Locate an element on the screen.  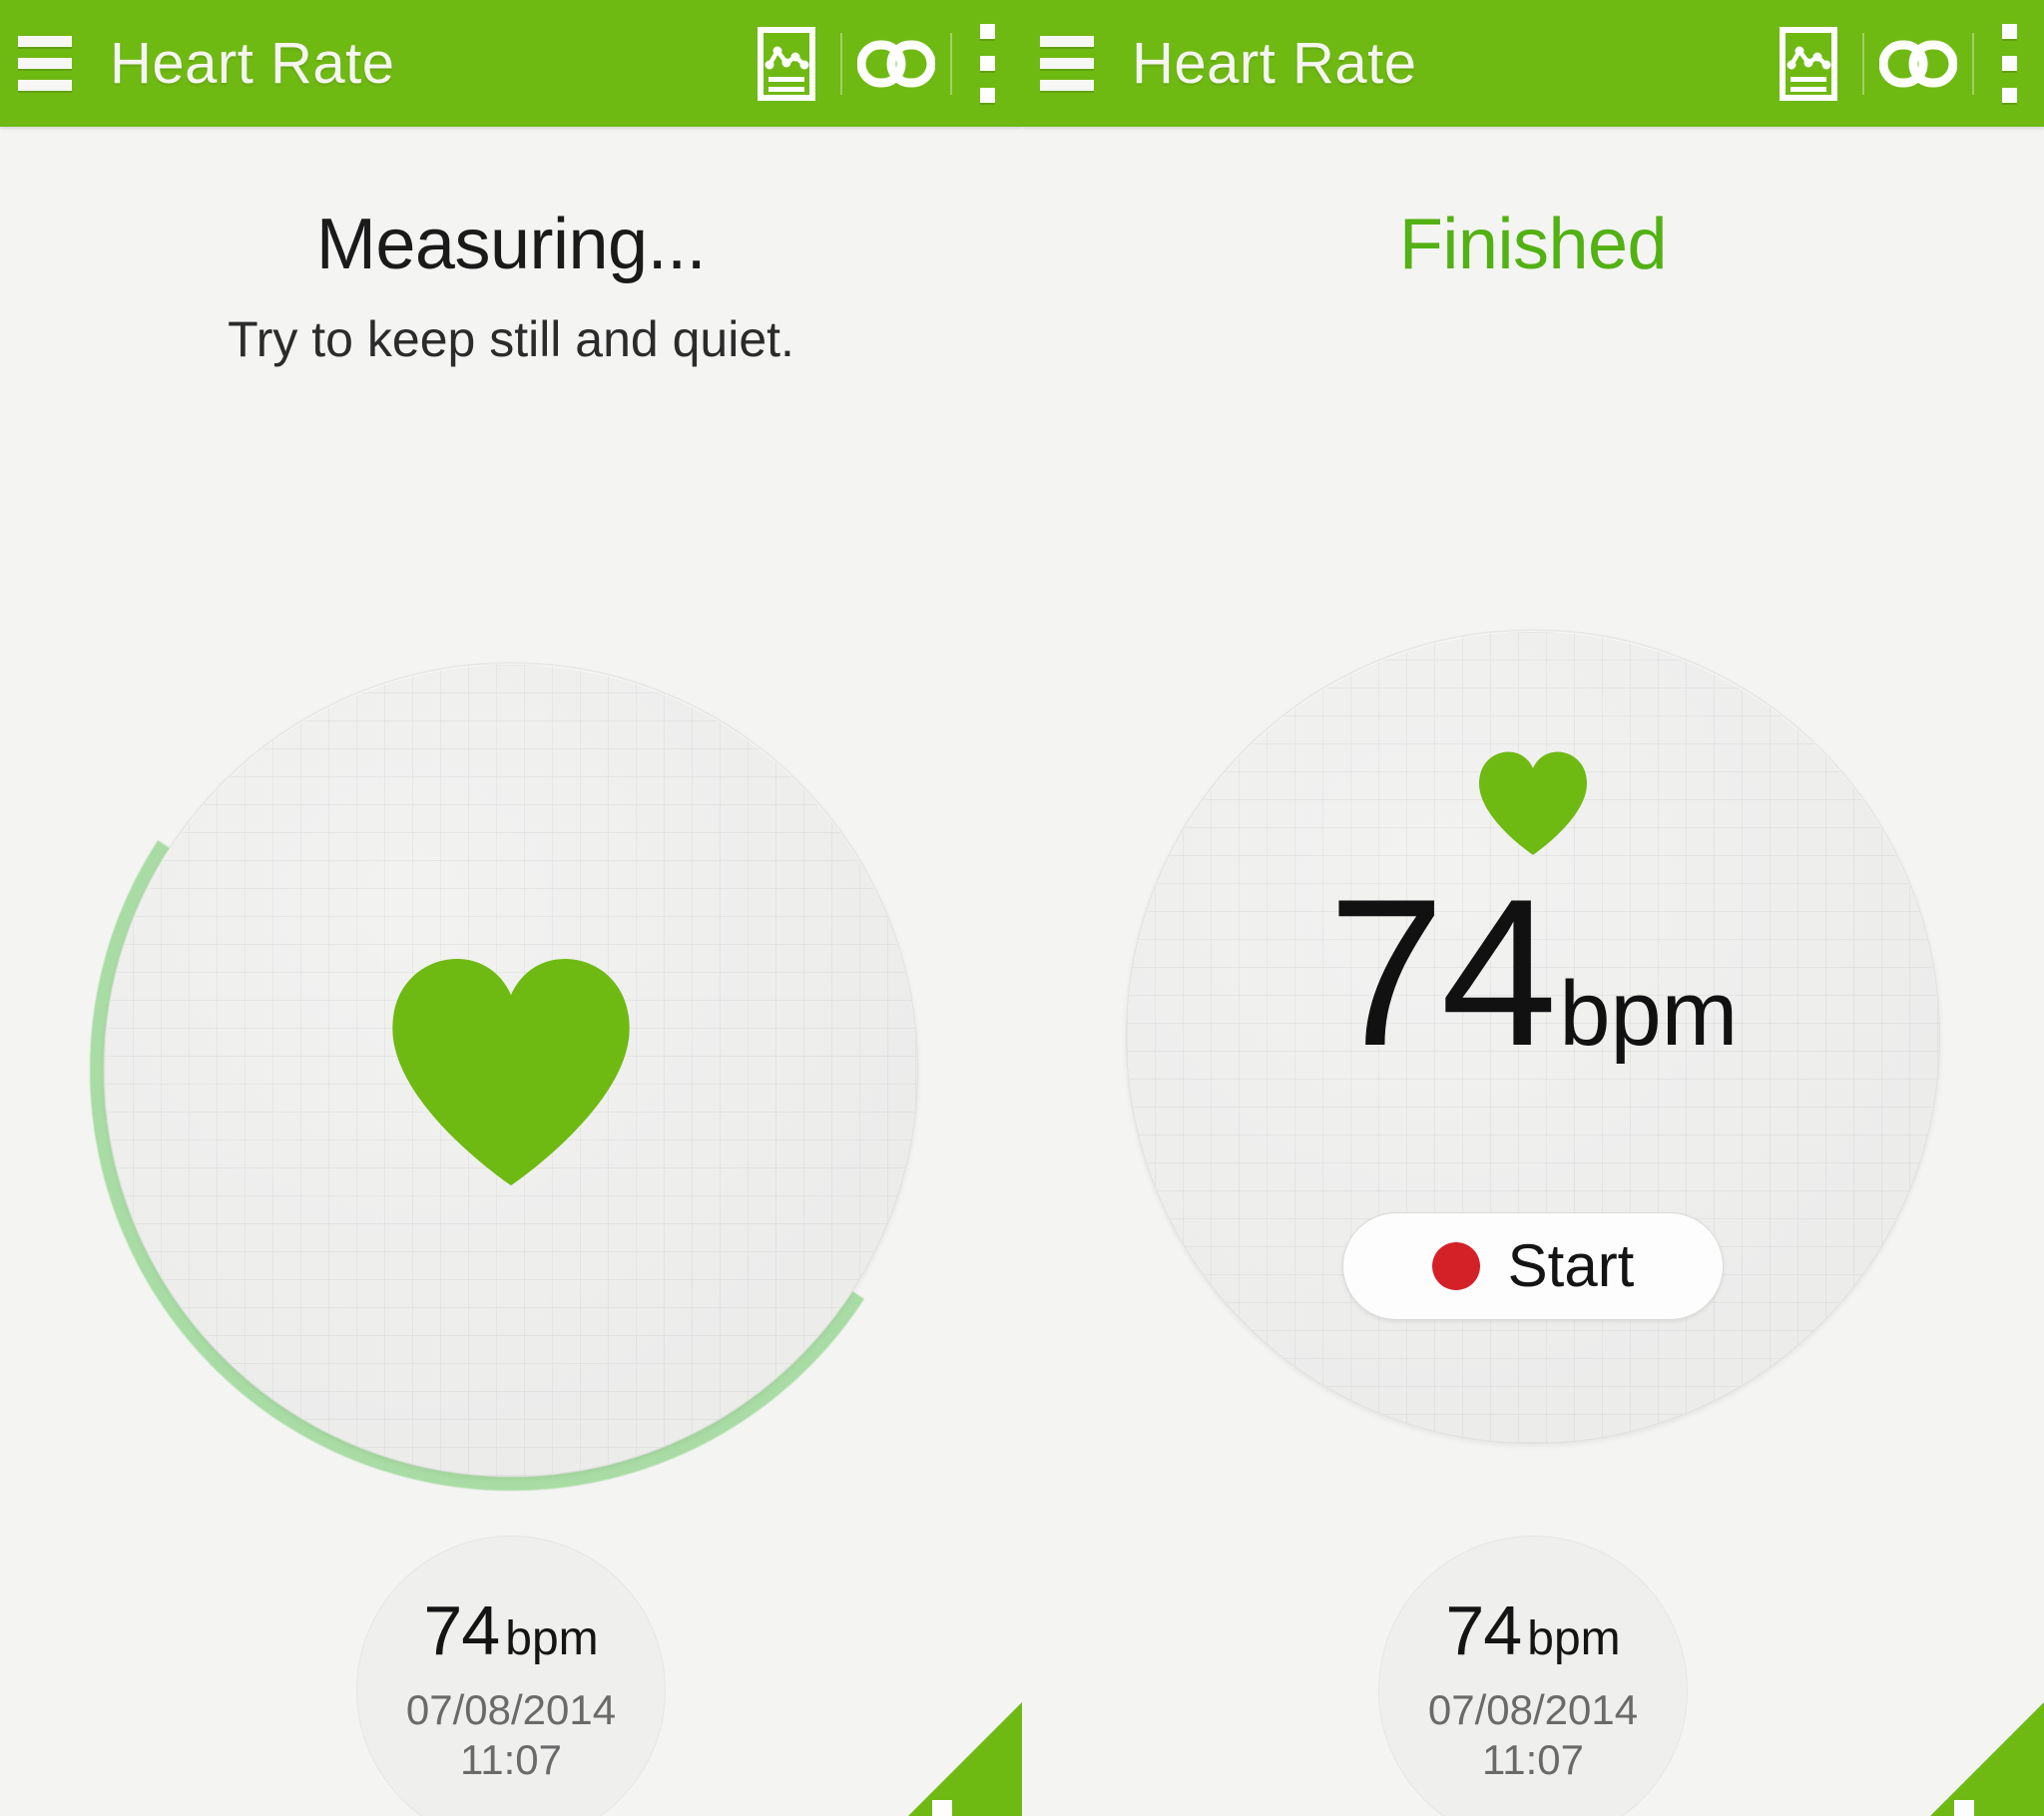
record-dot-icon is located at coordinates (1455, 1266).